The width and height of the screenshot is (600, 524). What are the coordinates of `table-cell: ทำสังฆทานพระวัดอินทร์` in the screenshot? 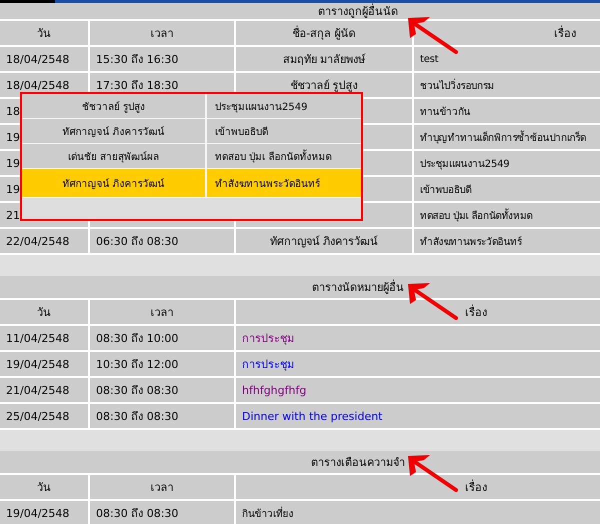 It's located at (507, 241).